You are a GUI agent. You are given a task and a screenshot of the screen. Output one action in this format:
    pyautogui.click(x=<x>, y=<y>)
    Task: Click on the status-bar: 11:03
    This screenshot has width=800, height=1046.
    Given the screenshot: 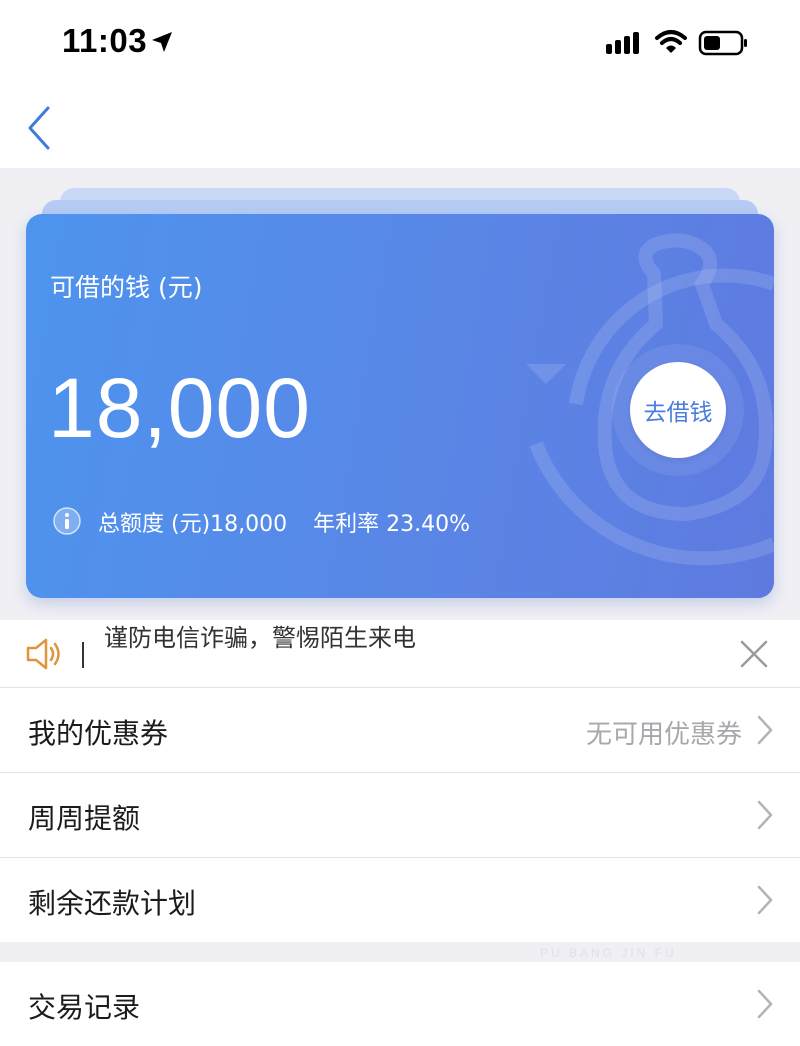 What is the action you would take?
    pyautogui.click(x=400, y=44)
    